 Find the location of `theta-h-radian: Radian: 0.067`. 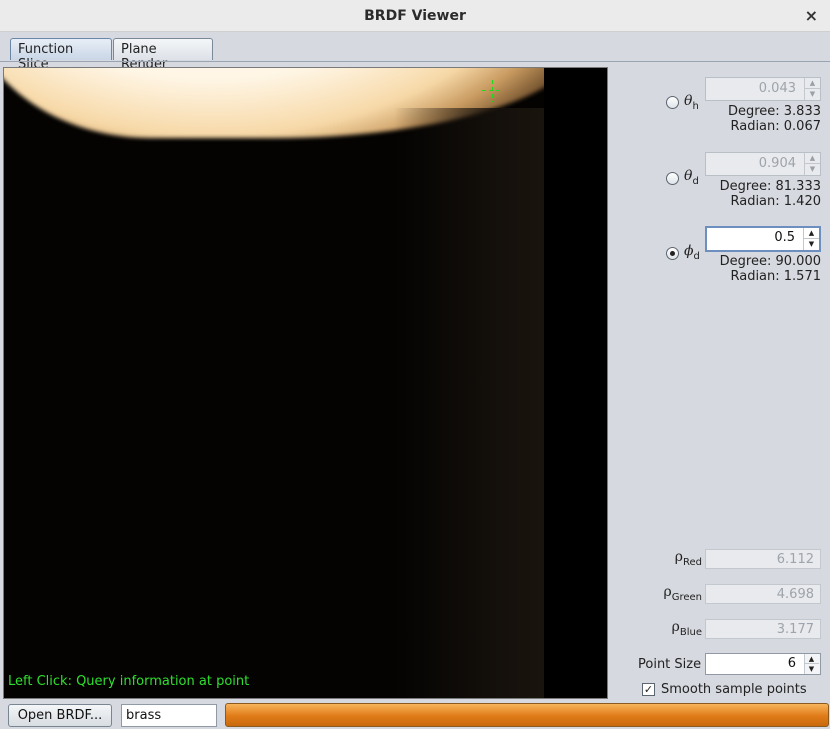

theta-h-radian: Radian: 0.067 is located at coordinates (775, 126).